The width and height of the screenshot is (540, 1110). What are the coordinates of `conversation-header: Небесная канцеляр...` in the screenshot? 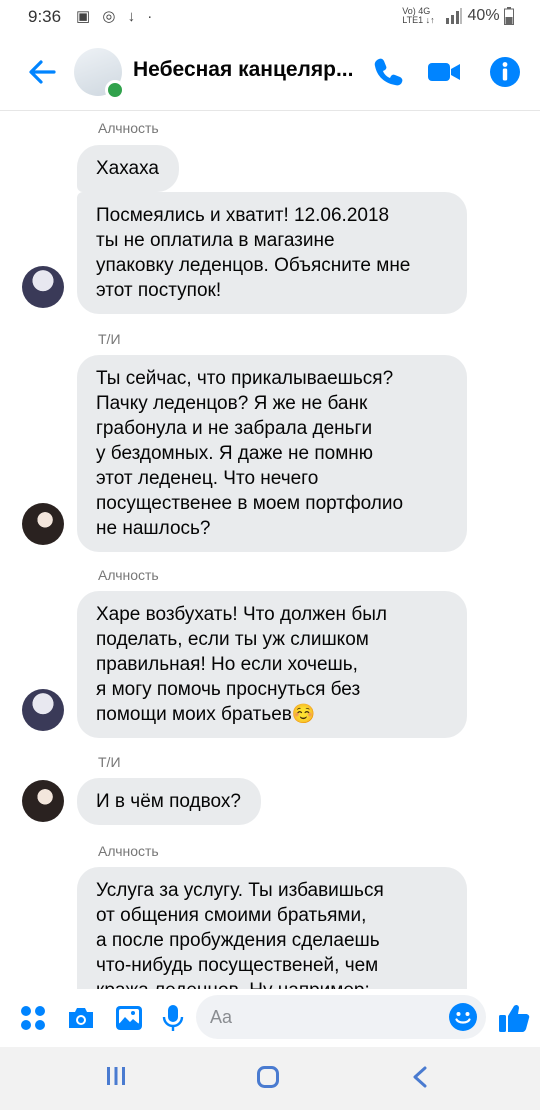 It's located at (270, 72).